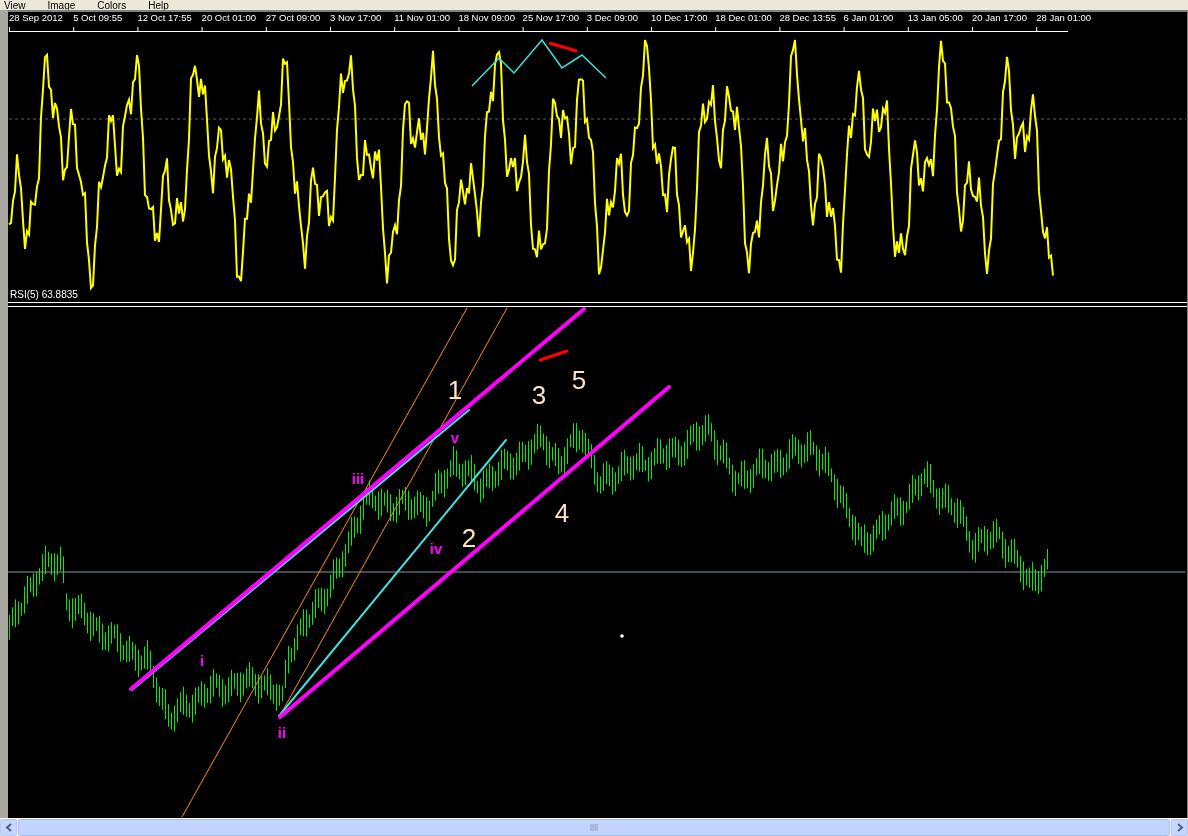  Describe the element at coordinates (436, 548) in the screenshot. I see `wave-label: iv` at that location.